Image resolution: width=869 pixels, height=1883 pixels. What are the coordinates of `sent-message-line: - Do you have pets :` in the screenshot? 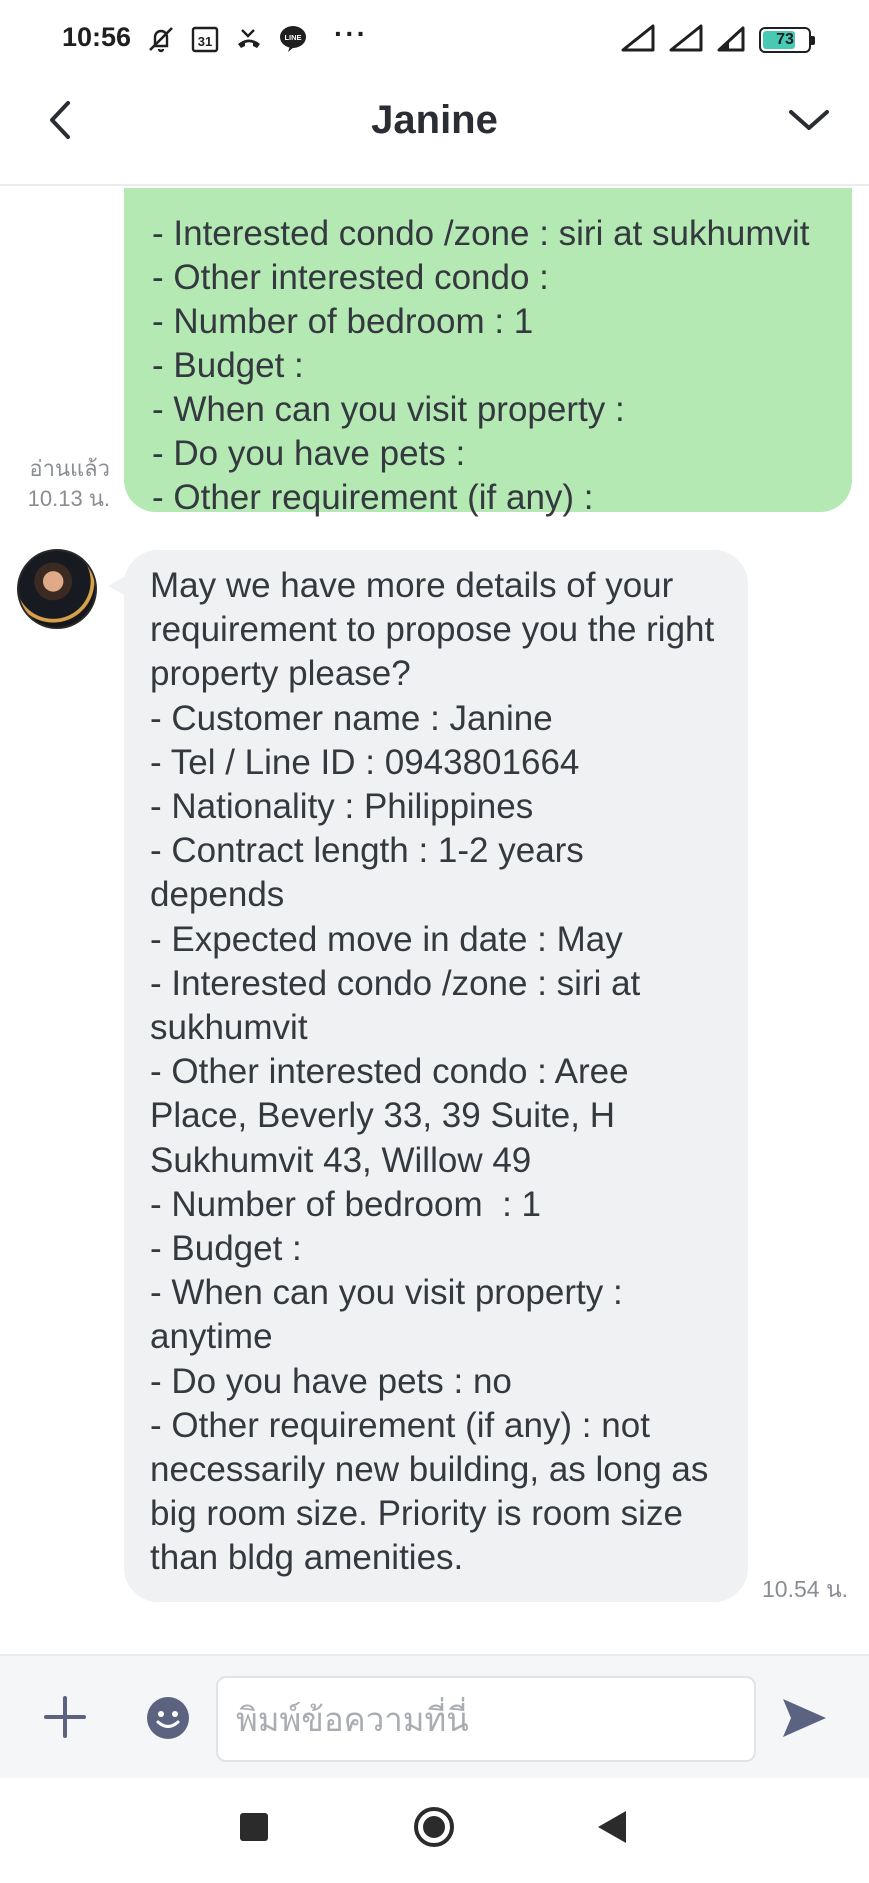 It's located at (309, 453).